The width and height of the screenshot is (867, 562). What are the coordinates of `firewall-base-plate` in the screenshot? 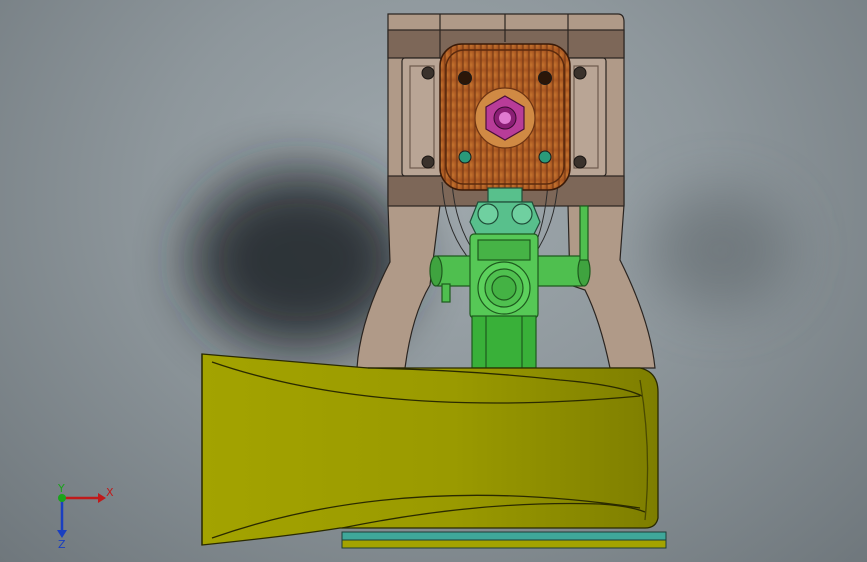 It's located at (504, 540).